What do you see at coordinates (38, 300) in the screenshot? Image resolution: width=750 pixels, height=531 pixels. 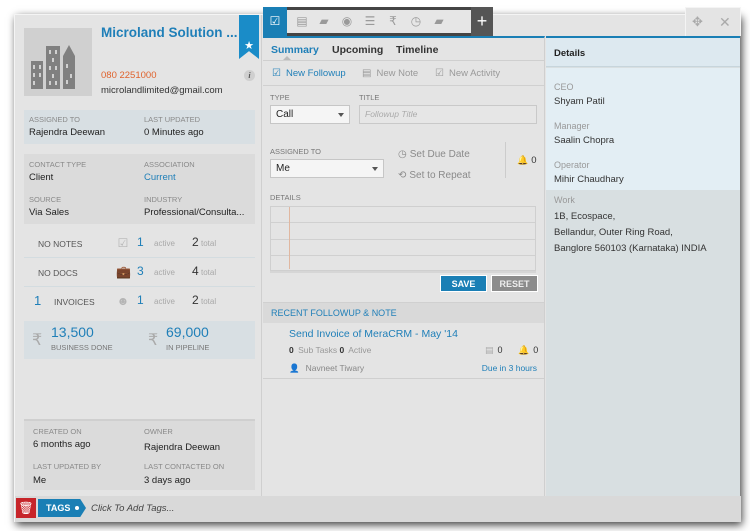 I see `invoice-count: 1` at bounding box center [38, 300].